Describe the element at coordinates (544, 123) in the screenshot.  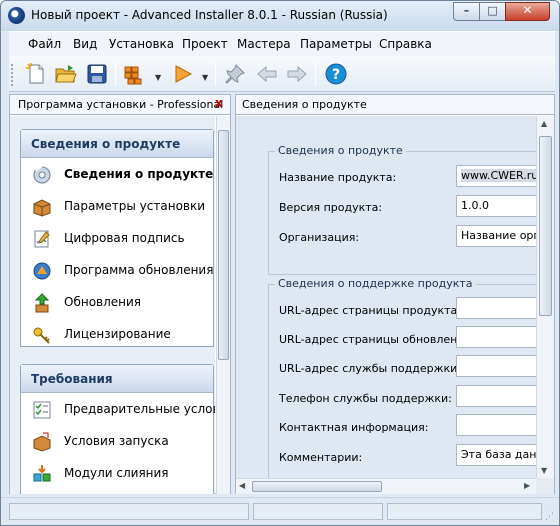
I see `scroll-up-icon: ▲` at that location.